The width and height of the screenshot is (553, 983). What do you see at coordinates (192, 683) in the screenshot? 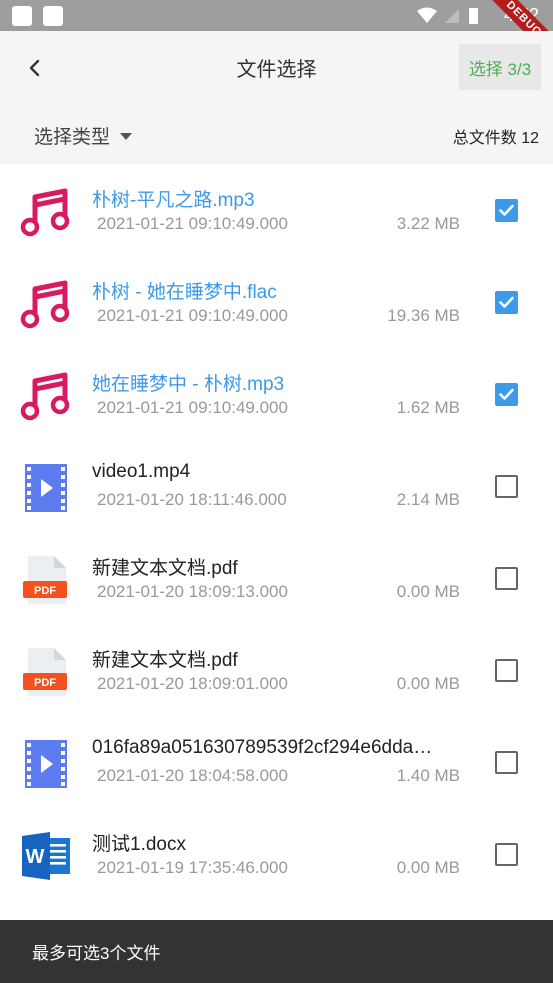
I see `file-date: 2021-01-20 18:09:01.000` at bounding box center [192, 683].